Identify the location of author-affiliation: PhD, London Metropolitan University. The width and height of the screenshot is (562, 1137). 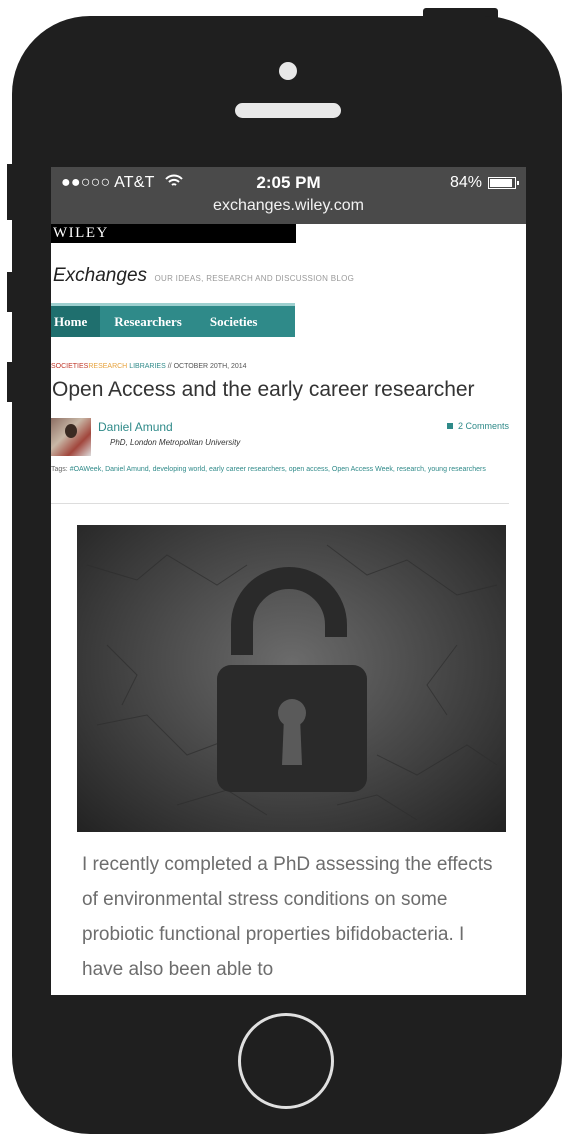
(175, 442).